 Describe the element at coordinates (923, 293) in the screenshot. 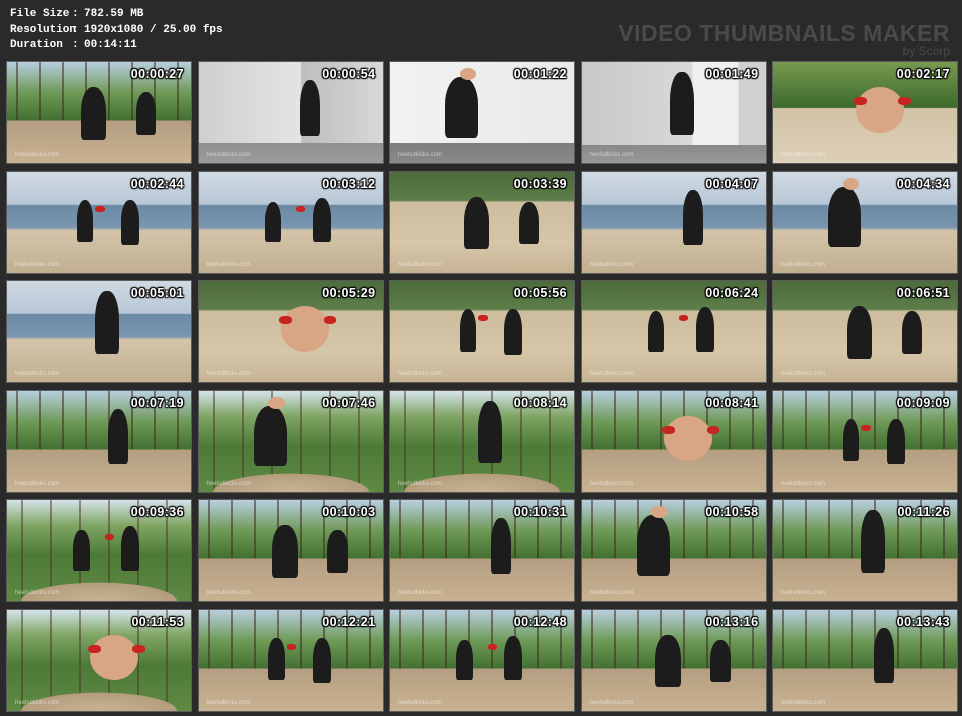

I see `thumbnail-timestamp: 00:06:51` at that location.